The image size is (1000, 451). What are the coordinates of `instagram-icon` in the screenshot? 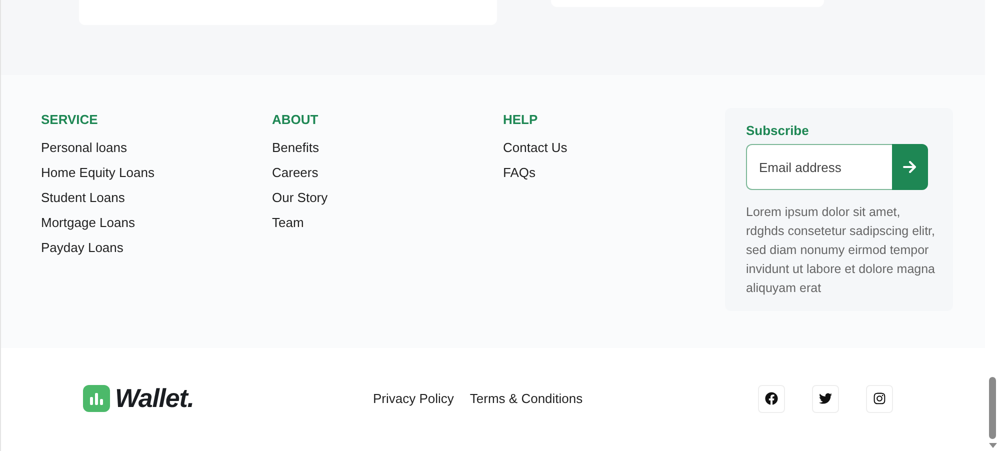 It's located at (879, 398).